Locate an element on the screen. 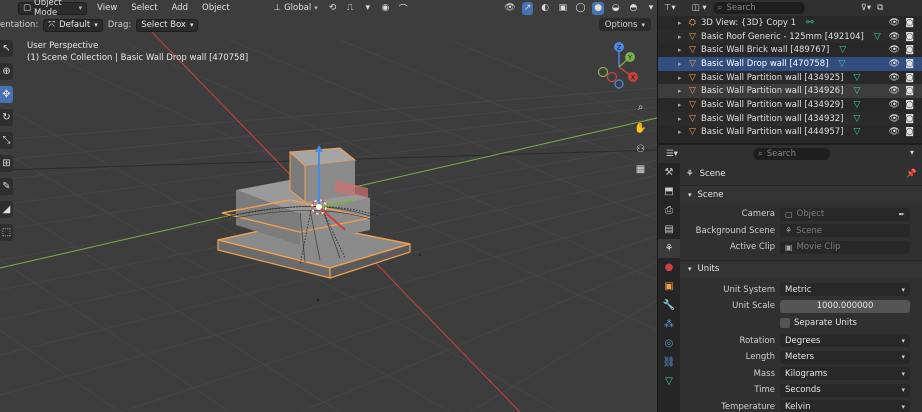 The width and height of the screenshot is (922, 412). unit-system-dropdown: Metric ▾ is located at coordinates (845, 290).